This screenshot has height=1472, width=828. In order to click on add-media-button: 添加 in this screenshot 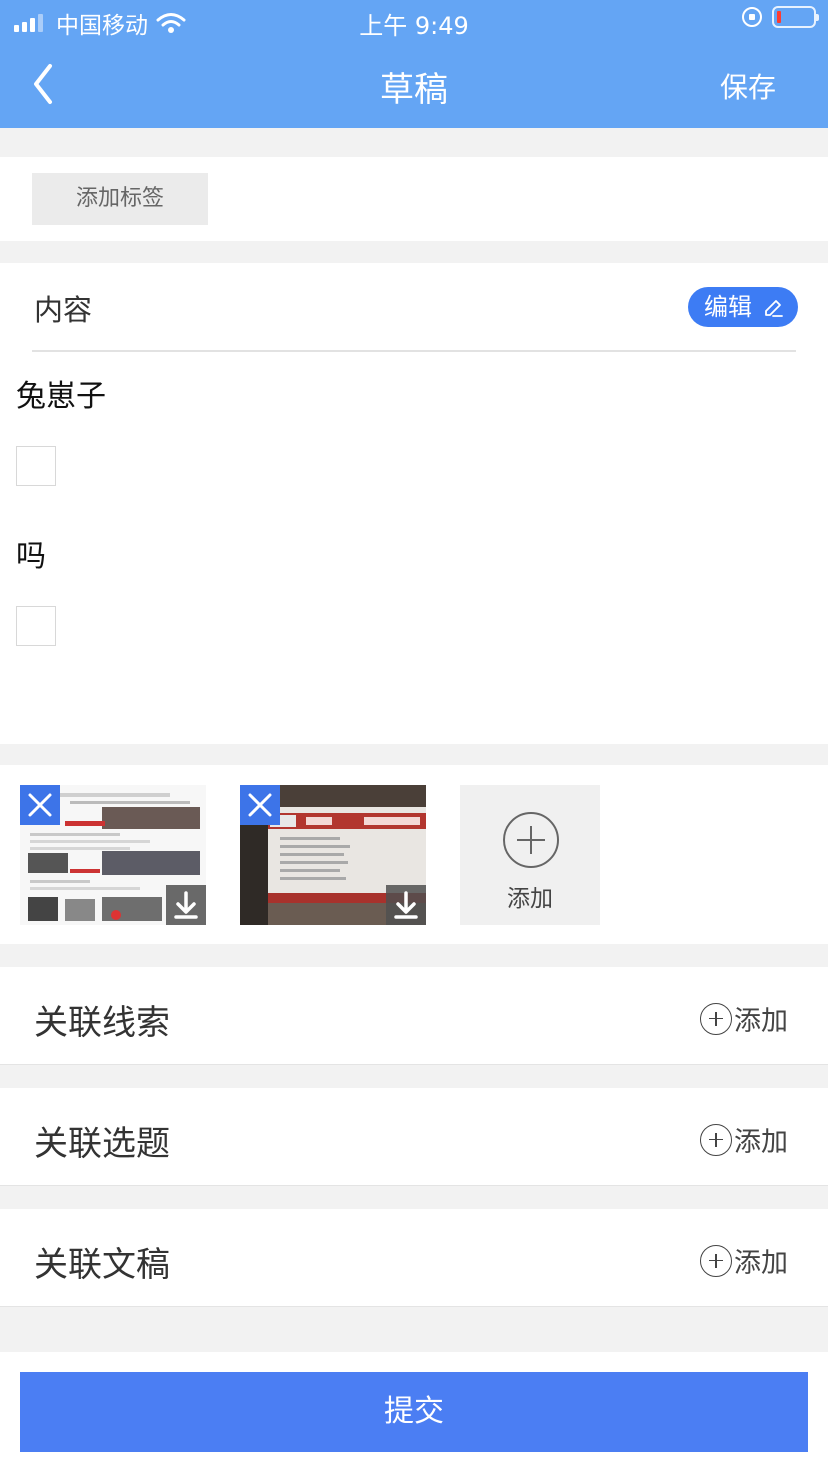, I will do `click(530, 855)`.